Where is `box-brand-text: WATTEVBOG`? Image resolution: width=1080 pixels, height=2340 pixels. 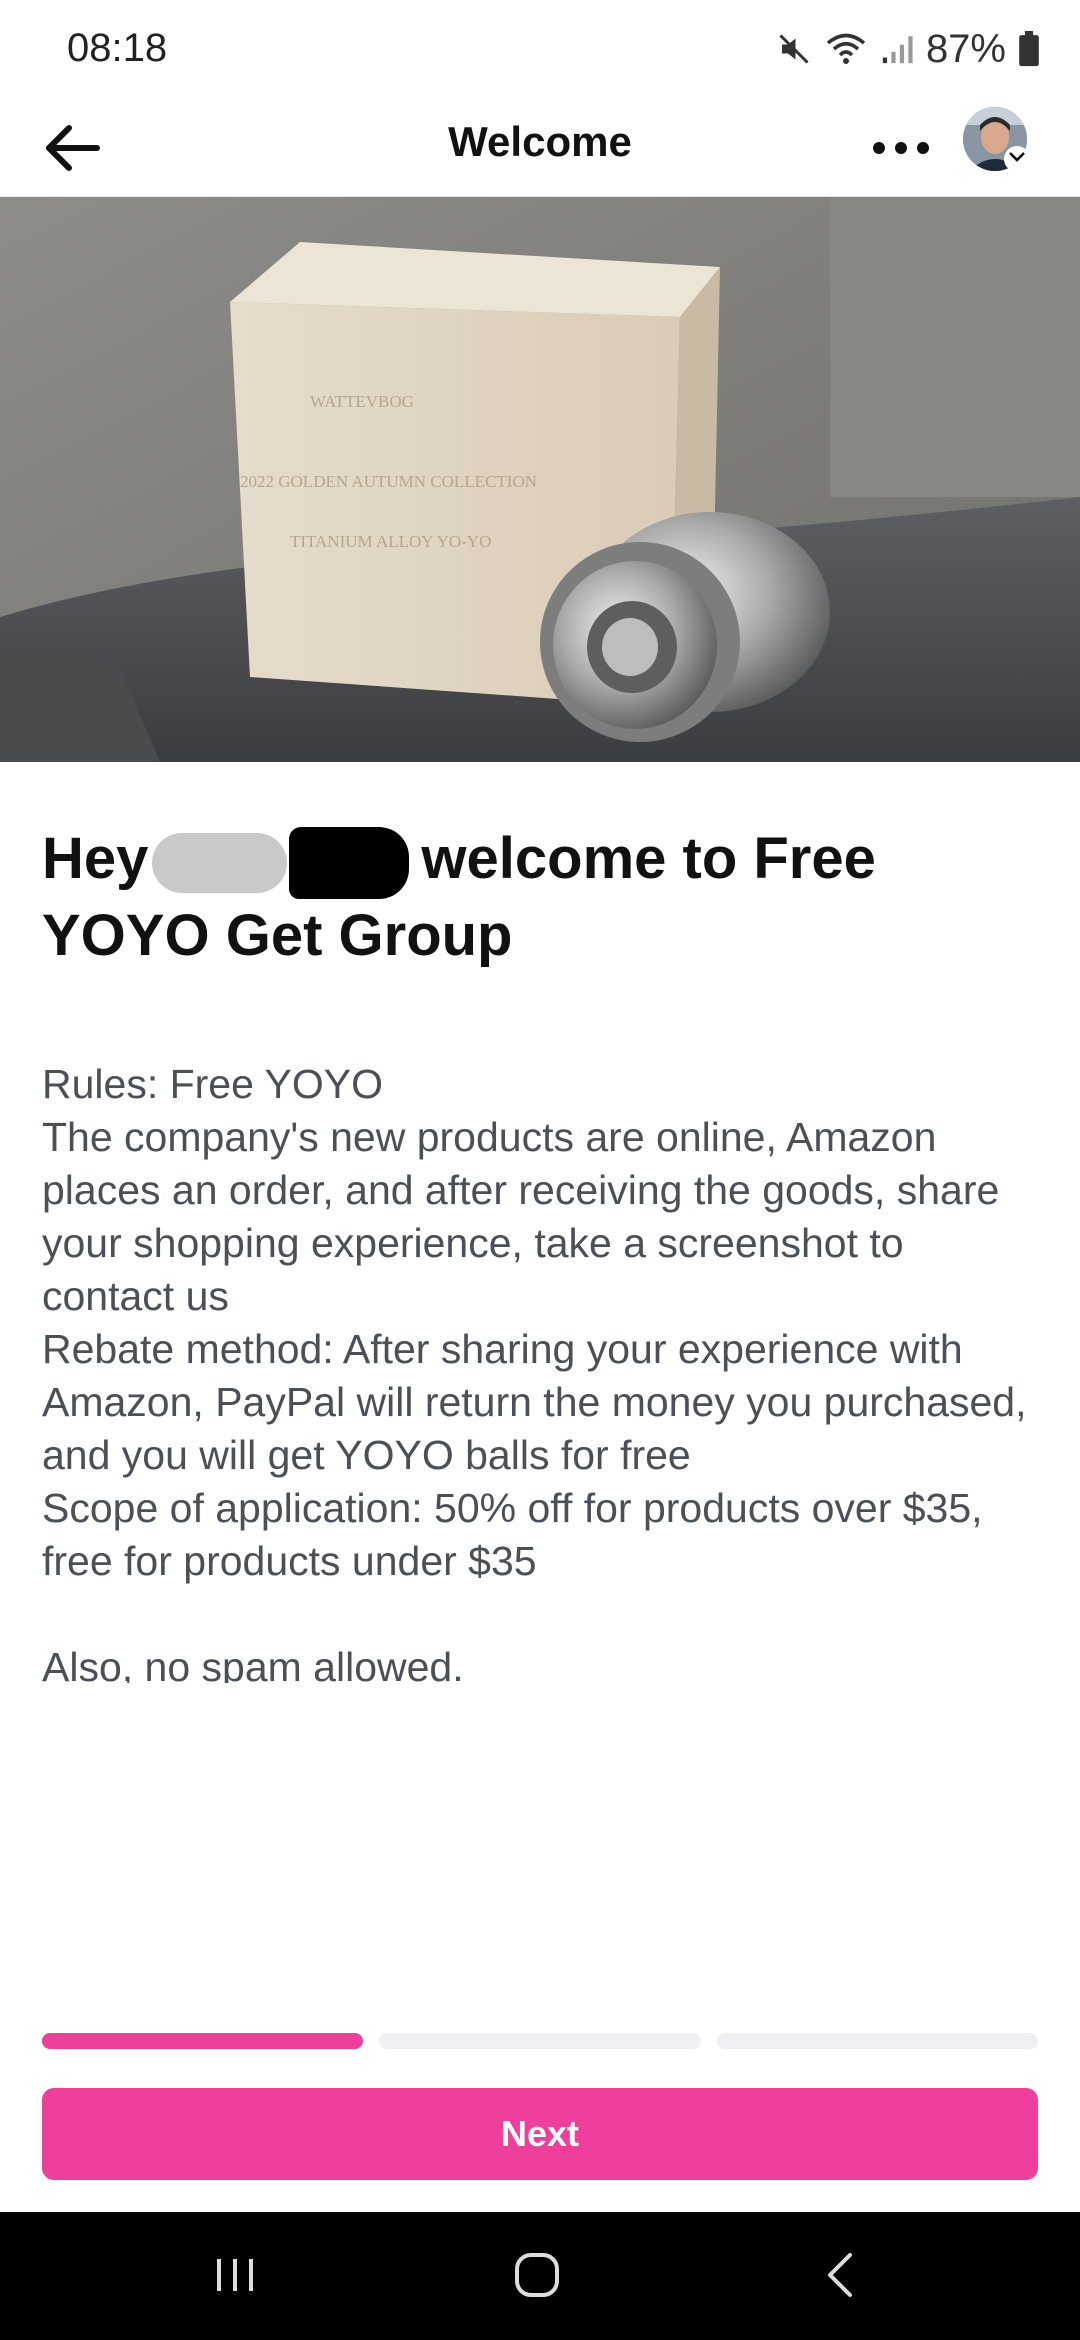
box-brand-text: WATTEVBOG is located at coordinates (362, 401).